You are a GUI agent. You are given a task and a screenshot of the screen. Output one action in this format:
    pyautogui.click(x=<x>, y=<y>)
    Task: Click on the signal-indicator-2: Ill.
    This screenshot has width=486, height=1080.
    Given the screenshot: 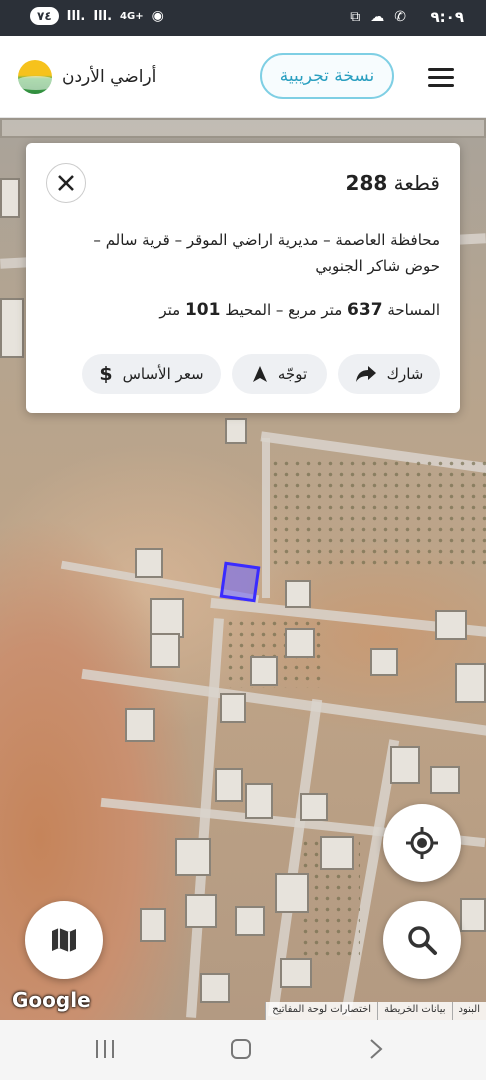 What is the action you would take?
    pyautogui.click(x=103, y=16)
    